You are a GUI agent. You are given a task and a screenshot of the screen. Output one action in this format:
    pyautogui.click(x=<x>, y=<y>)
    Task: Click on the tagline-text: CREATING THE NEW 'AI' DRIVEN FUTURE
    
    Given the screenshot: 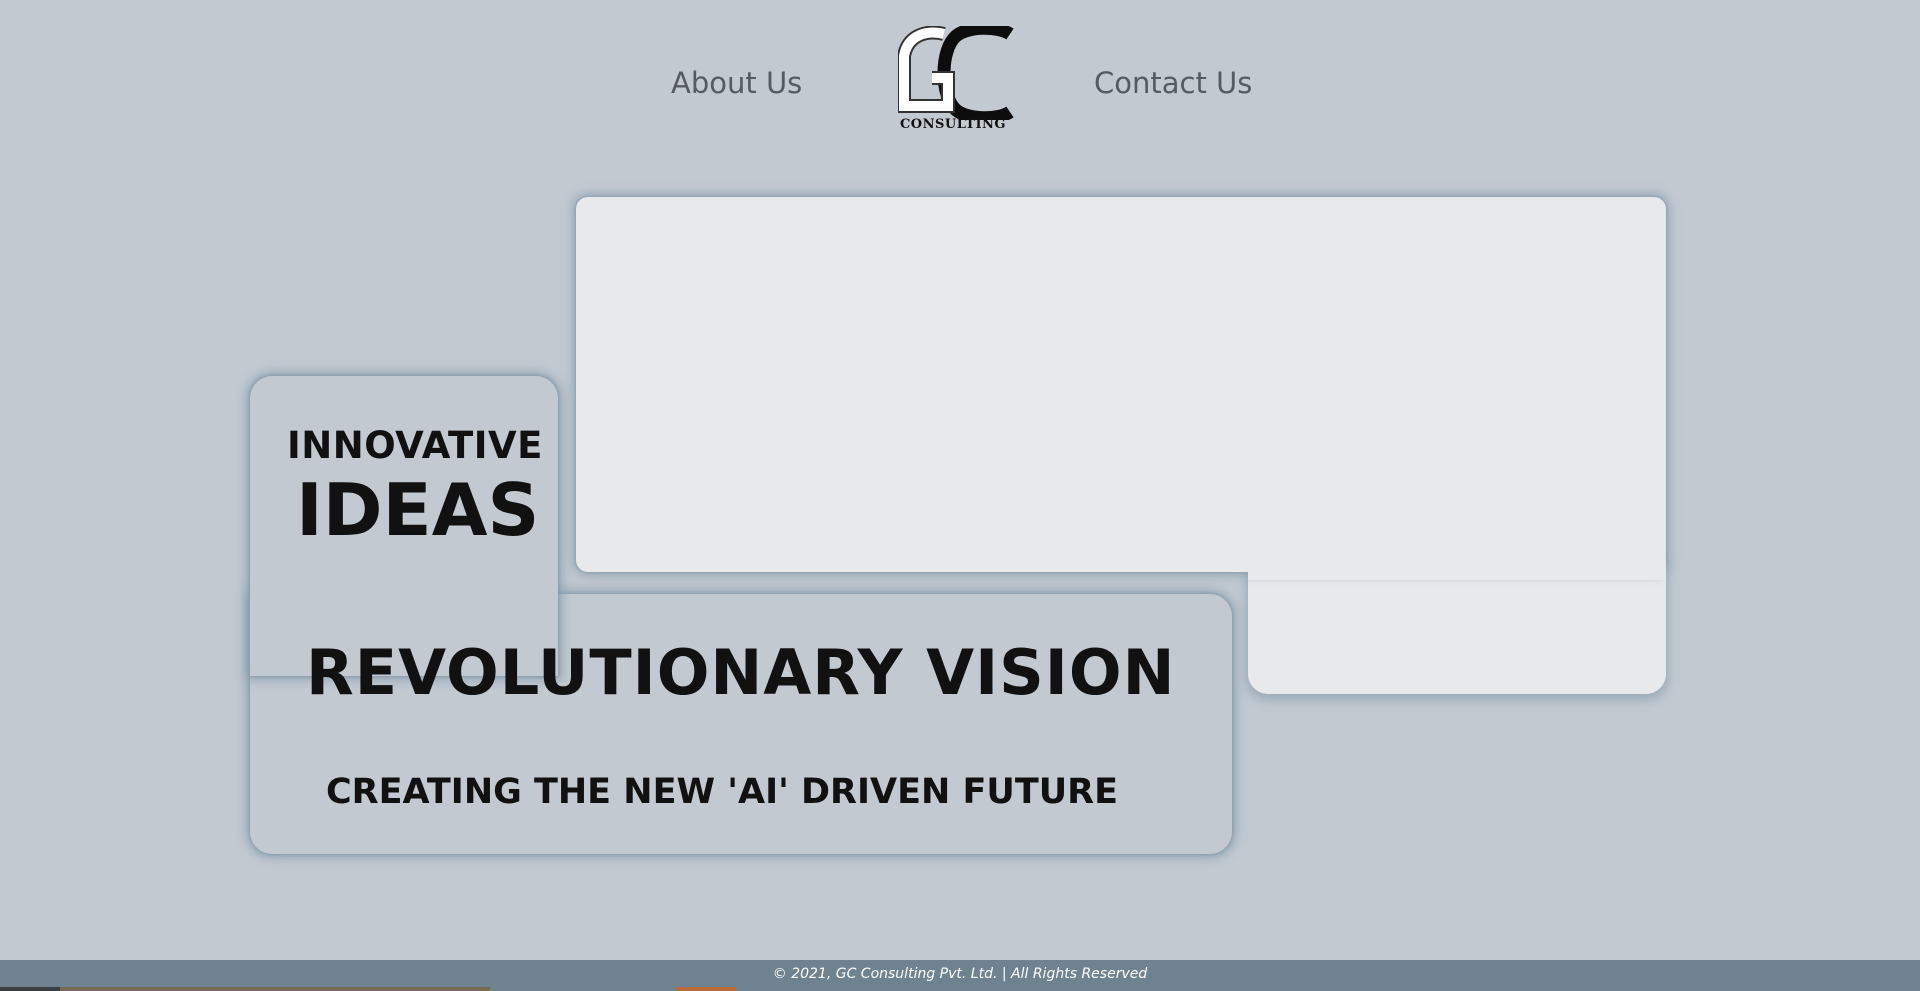 What is the action you would take?
    pyautogui.click(x=722, y=792)
    